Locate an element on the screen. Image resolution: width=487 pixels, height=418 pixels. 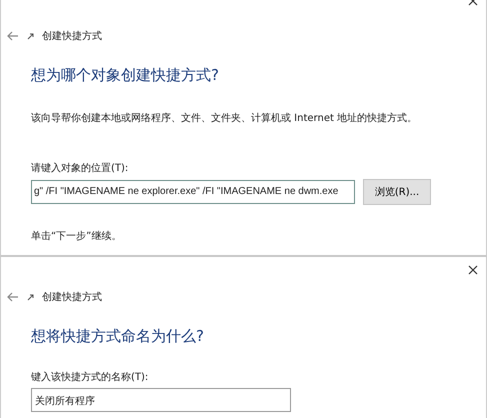
hint-text: 单击“下一步”继续。 is located at coordinates (76, 236).